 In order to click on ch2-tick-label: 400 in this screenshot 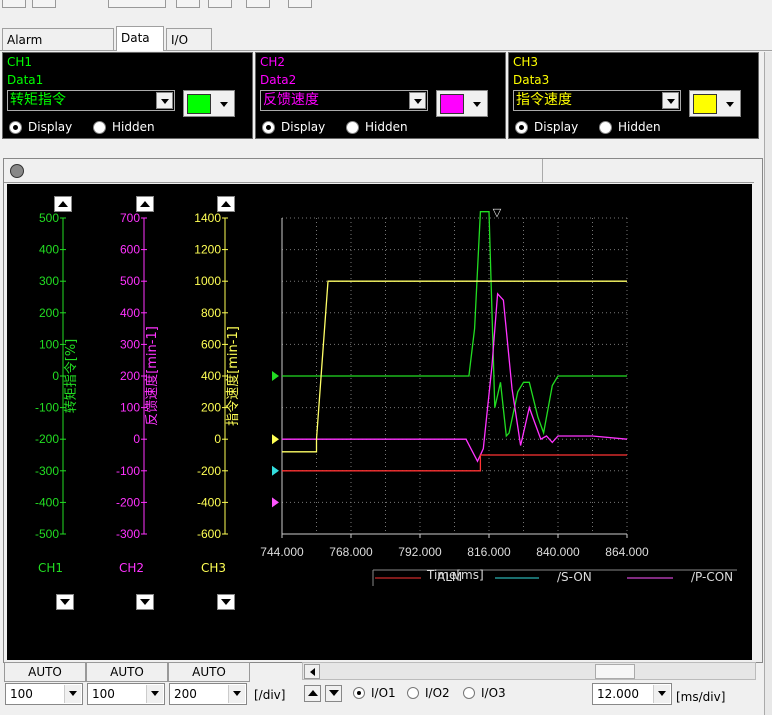, I will do `click(130, 313)`.